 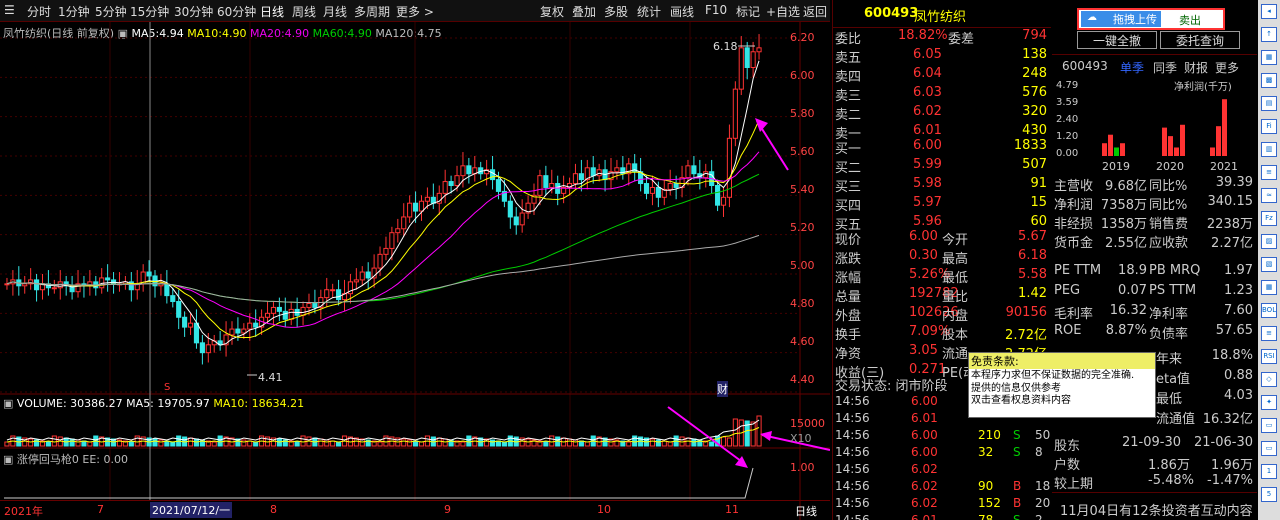 What do you see at coordinates (1227, 67) in the screenshot?
I see `tab-more-fin: 更多` at bounding box center [1227, 67].